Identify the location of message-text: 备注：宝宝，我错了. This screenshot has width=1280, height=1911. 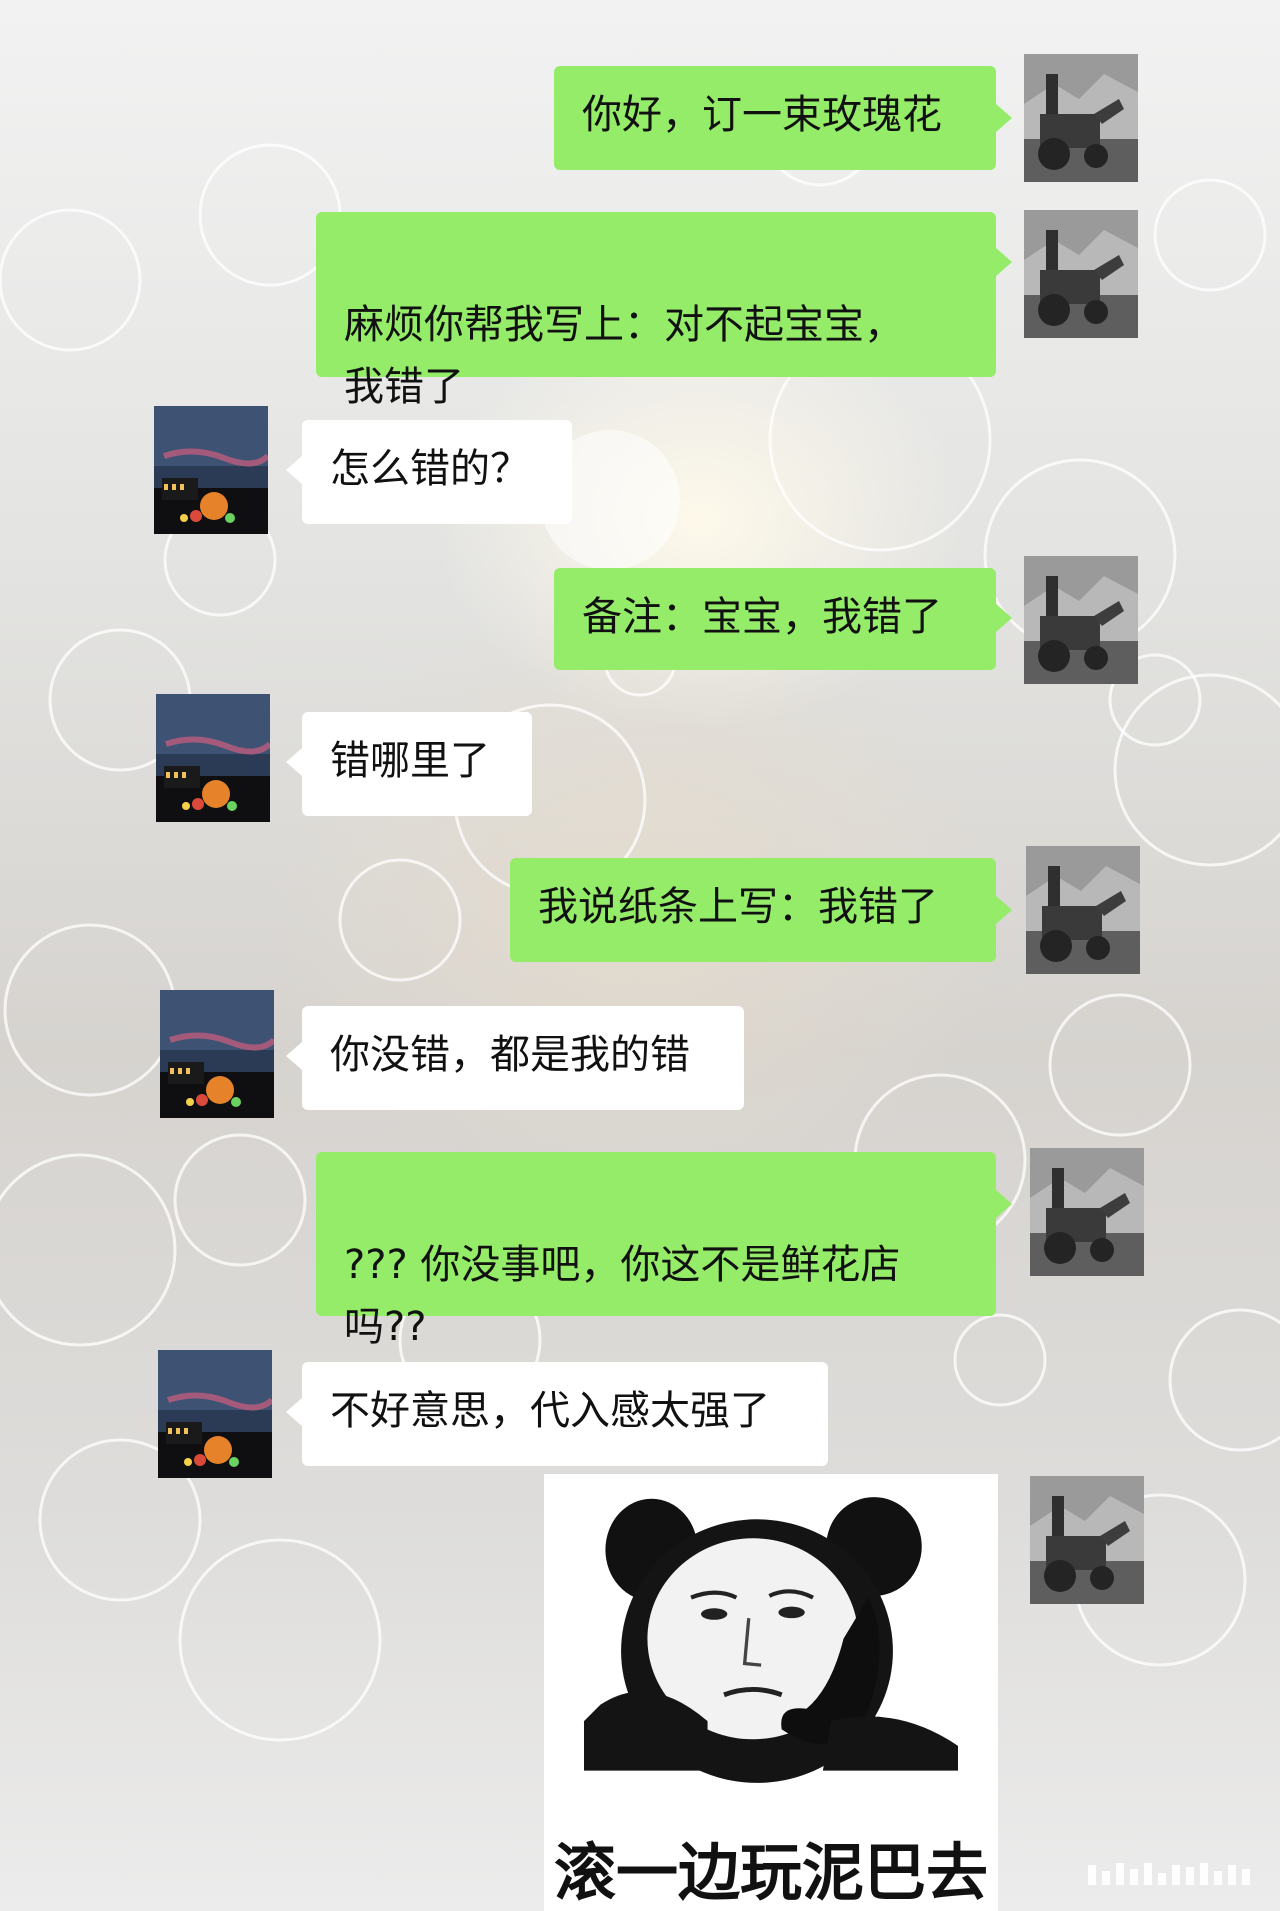
(762, 617).